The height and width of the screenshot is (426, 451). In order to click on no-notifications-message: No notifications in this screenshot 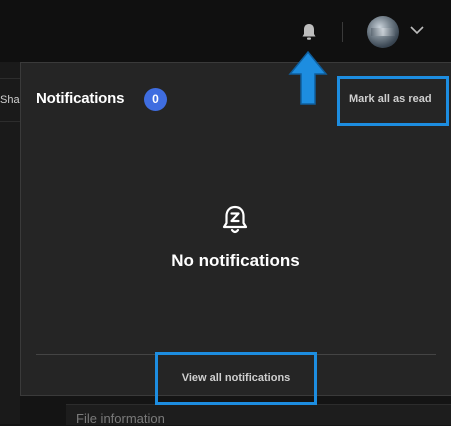, I will do `click(235, 260)`.